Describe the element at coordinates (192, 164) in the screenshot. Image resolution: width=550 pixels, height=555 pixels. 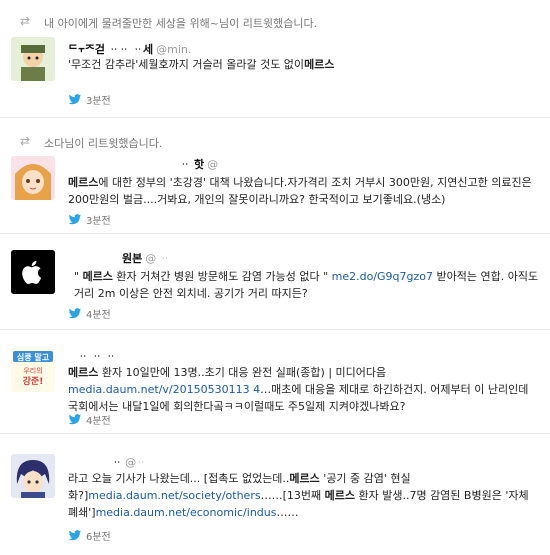
I see `author-name: ᆢ 핫` at that location.